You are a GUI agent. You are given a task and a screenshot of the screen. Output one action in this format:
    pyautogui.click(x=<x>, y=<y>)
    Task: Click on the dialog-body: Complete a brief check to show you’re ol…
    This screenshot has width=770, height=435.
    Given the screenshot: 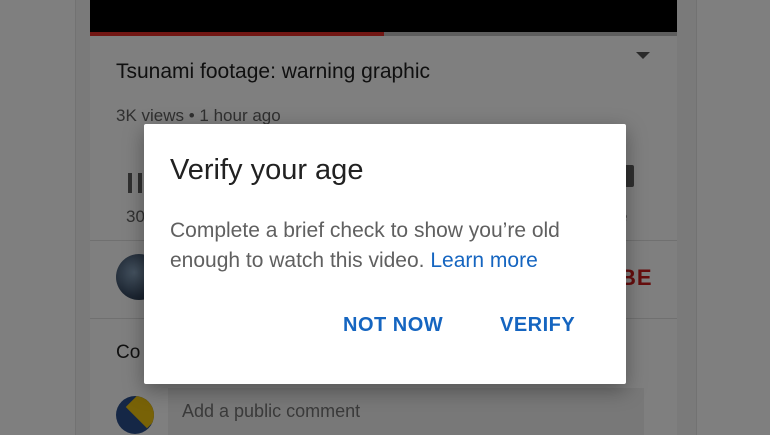 What is the action you would take?
    pyautogui.click(x=390, y=246)
    